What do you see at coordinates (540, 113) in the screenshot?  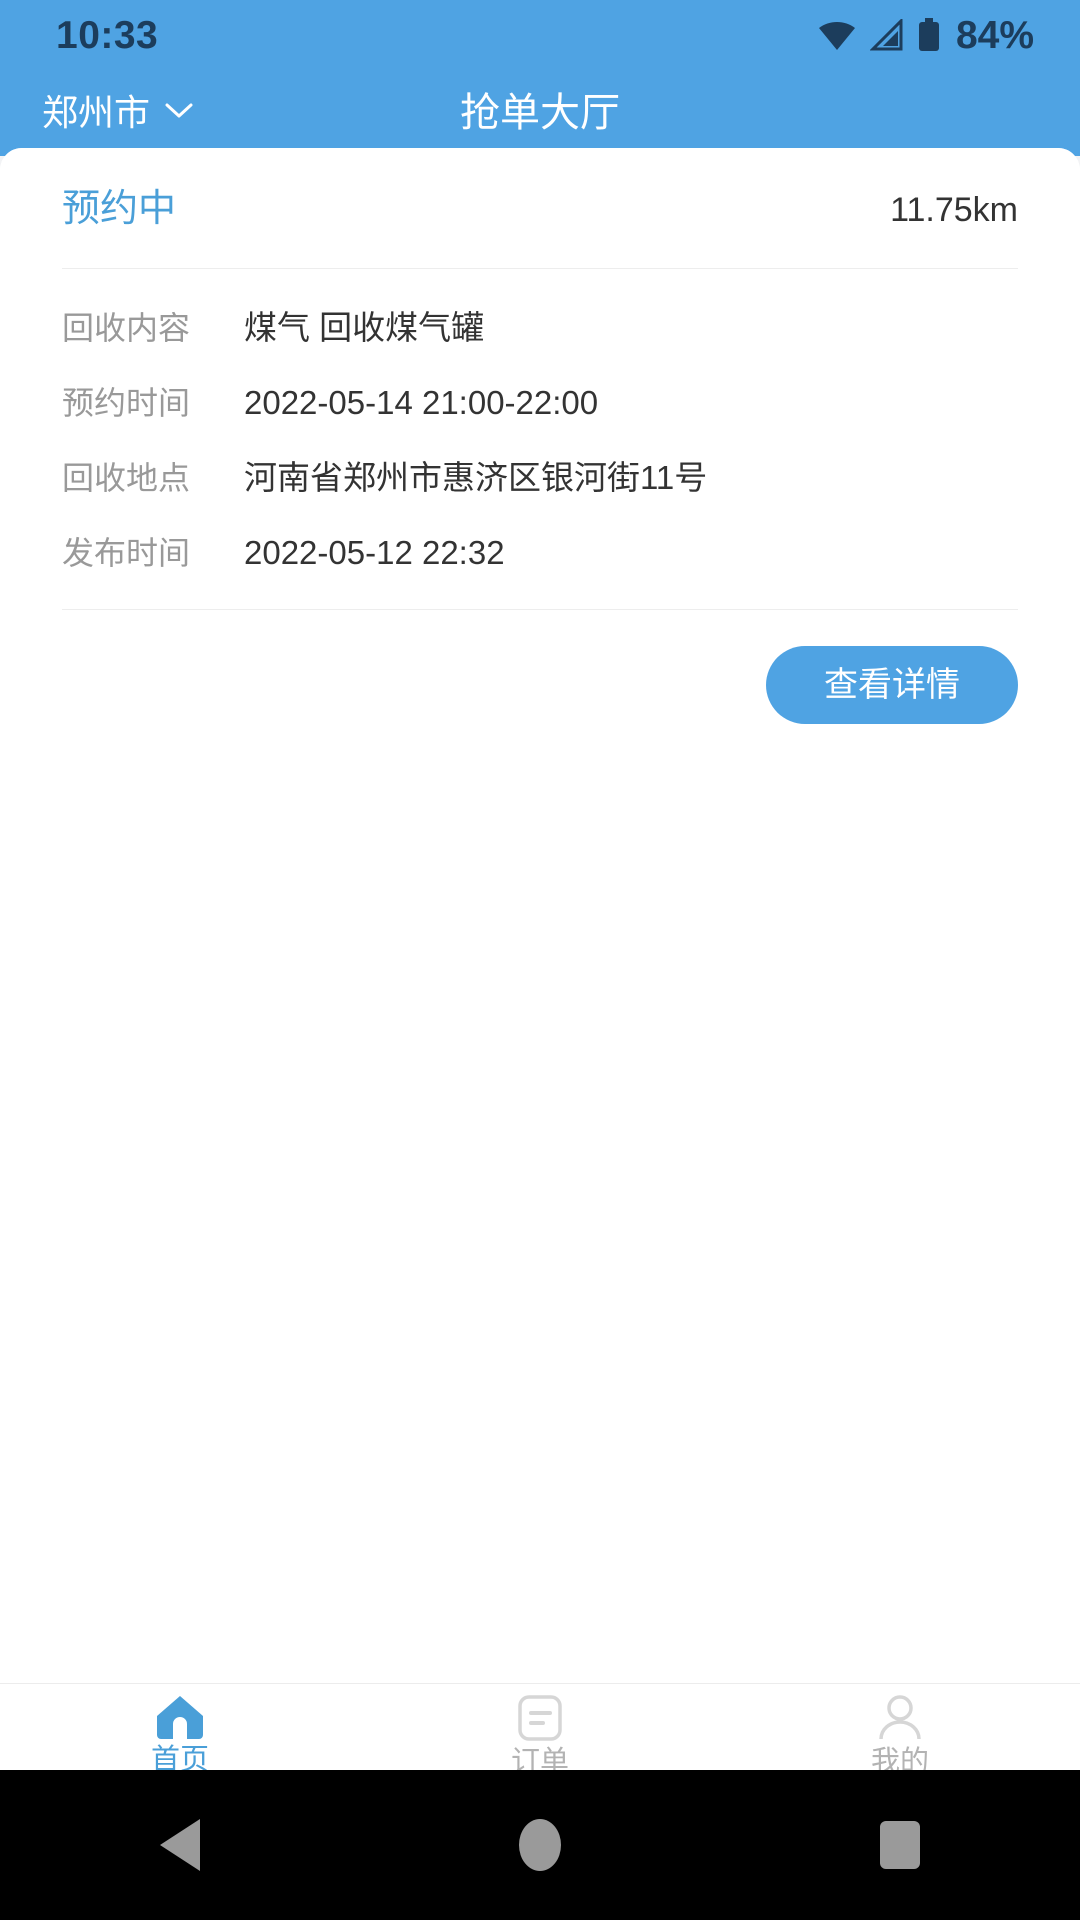 I see `app-header: 抢单大厅 郑州市` at bounding box center [540, 113].